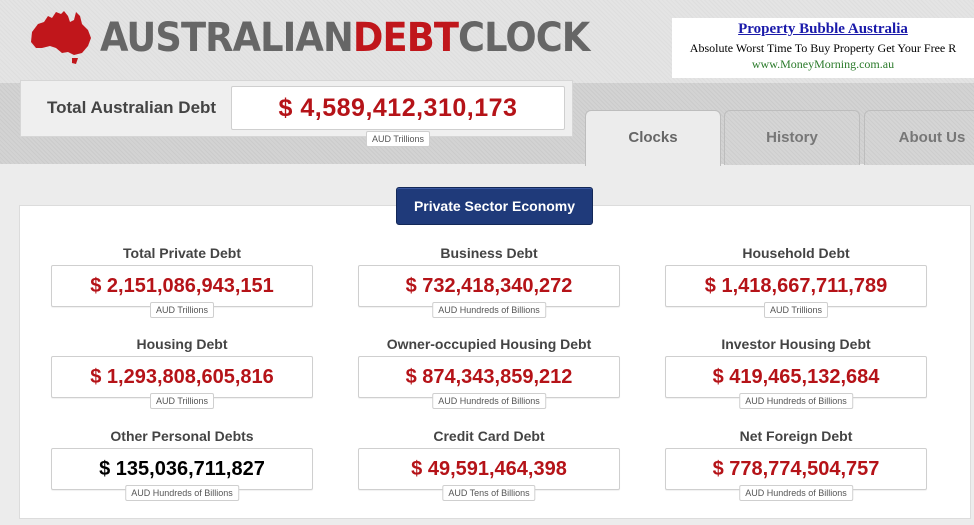  Describe the element at coordinates (919, 137) in the screenshot. I see `tab-about-us: About Us` at that location.